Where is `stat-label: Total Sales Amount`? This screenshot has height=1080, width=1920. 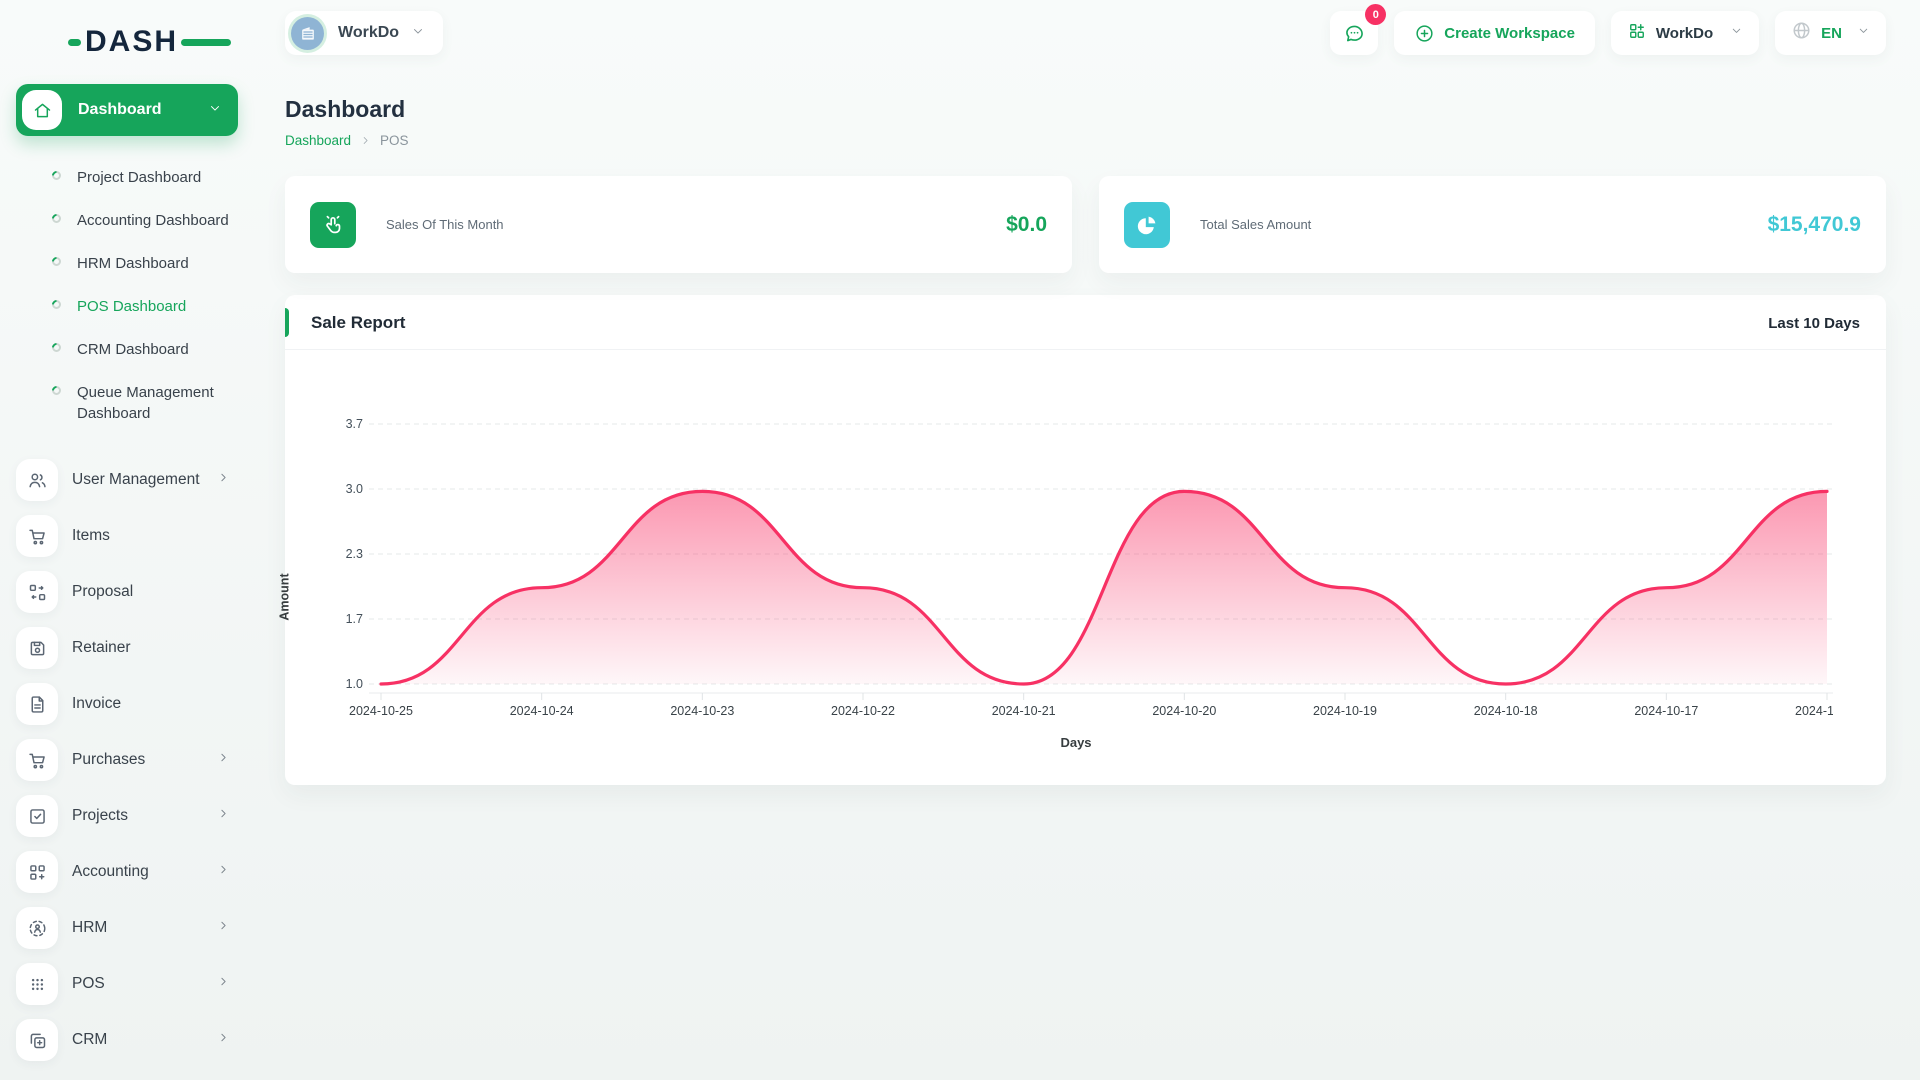 stat-label: Total Sales Amount is located at coordinates (1256, 224).